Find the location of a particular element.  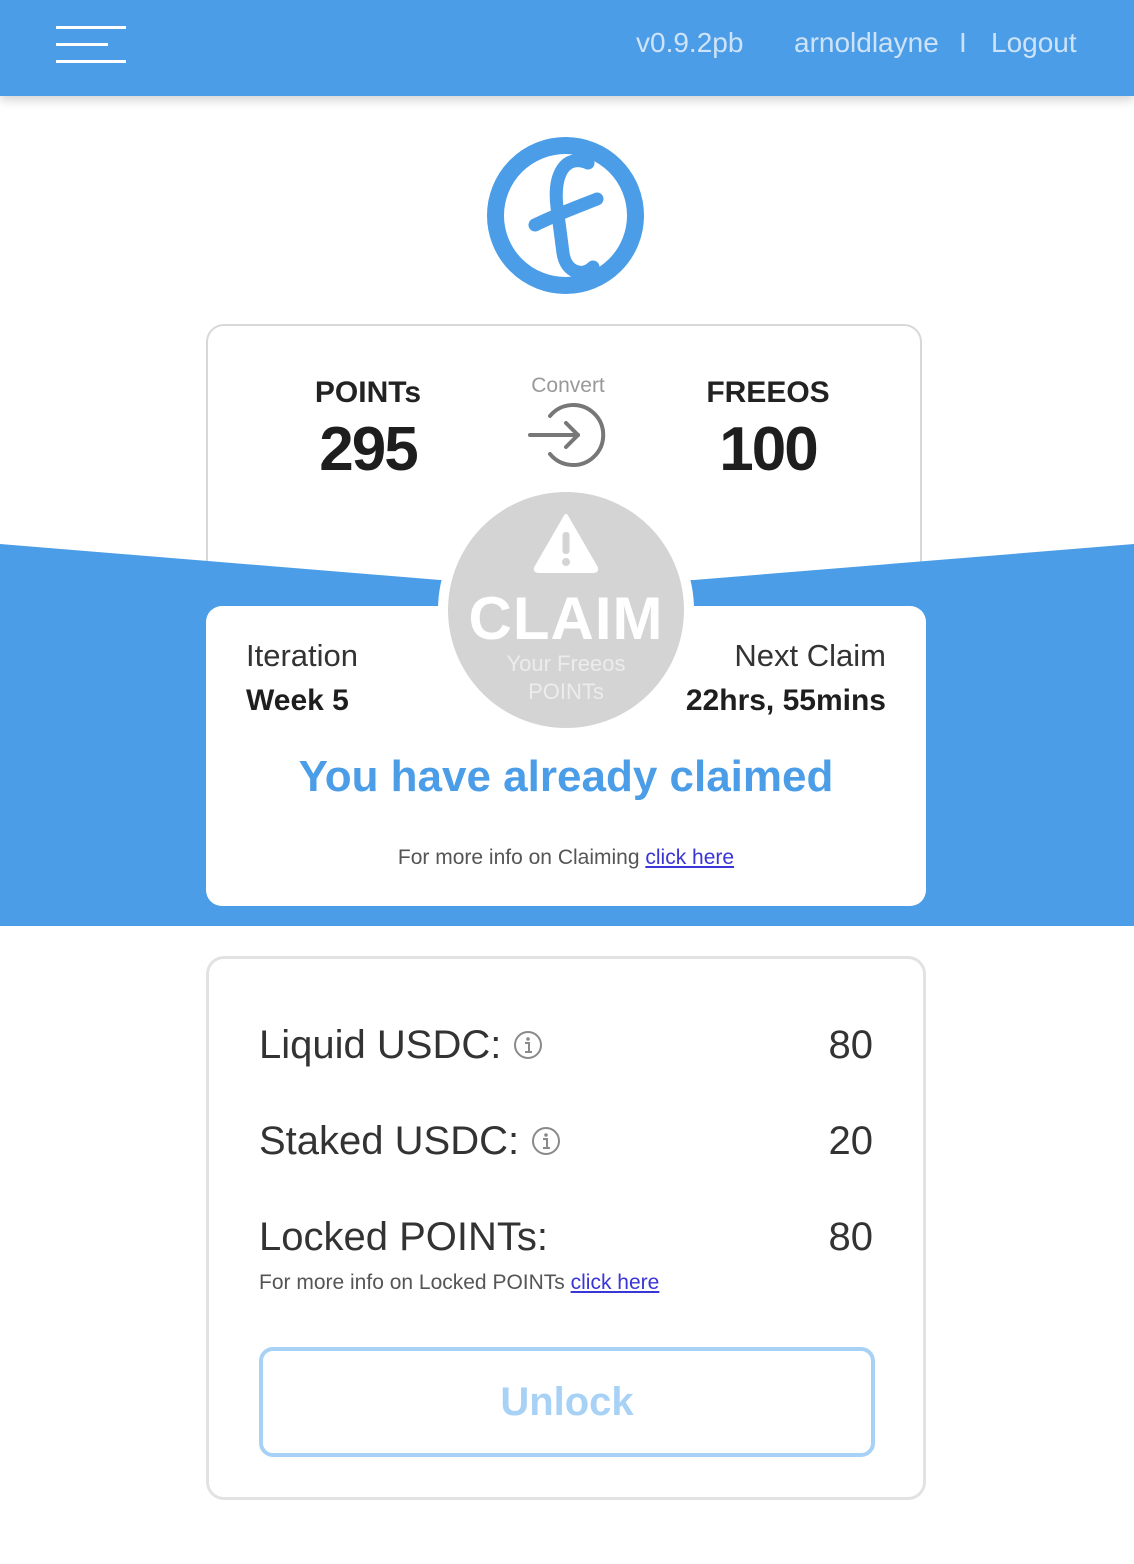

liquid-usdc-row-label: Liquid USDC: is located at coordinates (401, 1045).